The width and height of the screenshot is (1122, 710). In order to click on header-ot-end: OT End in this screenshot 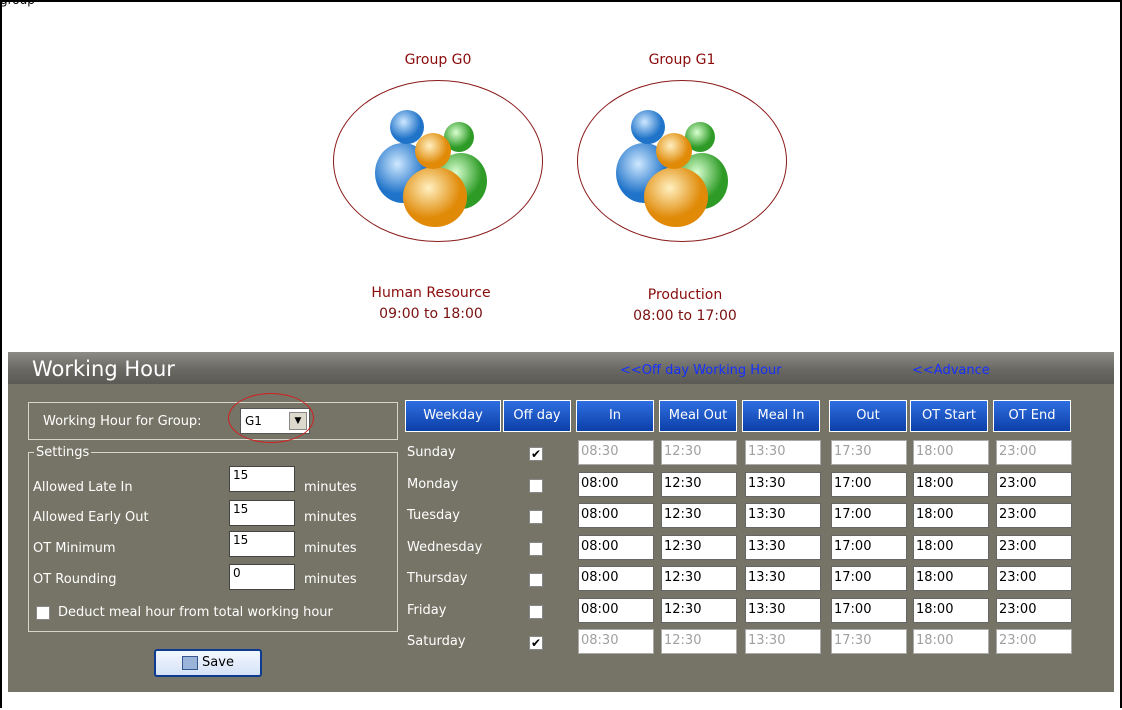, I will do `click(1032, 416)`.